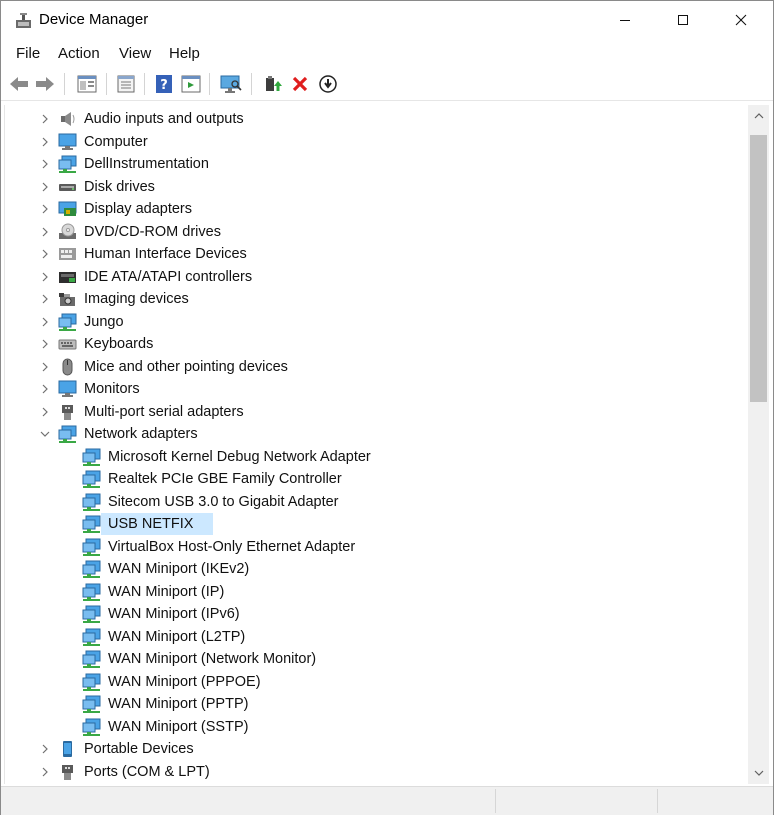 The width and height of the screenshot is (774, 815). Describe the element at coordinates (375, 277) in the screenshot. I see `tree-category-row: IDE ATA/ATAPI controllers` at that location.